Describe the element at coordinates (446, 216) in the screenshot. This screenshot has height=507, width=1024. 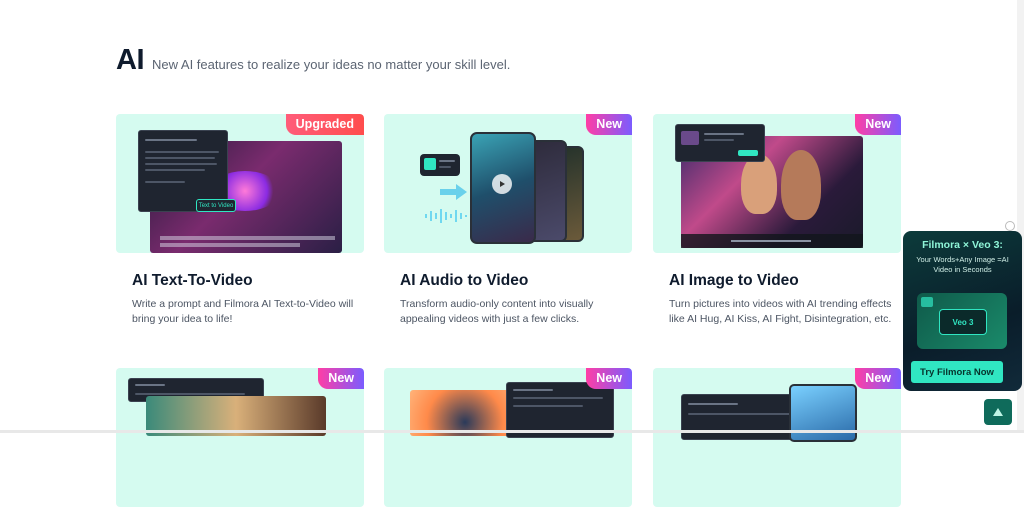
I see `waveform-icon` at that location.